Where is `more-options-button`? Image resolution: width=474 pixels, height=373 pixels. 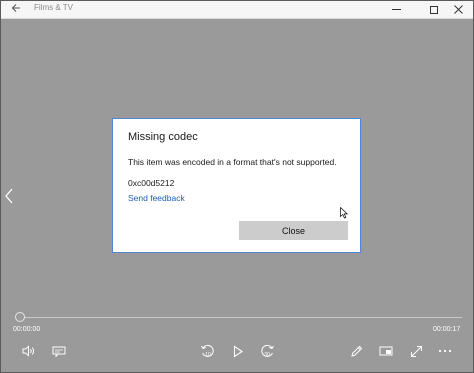 more-options-button is located at coordinates (445, 351).